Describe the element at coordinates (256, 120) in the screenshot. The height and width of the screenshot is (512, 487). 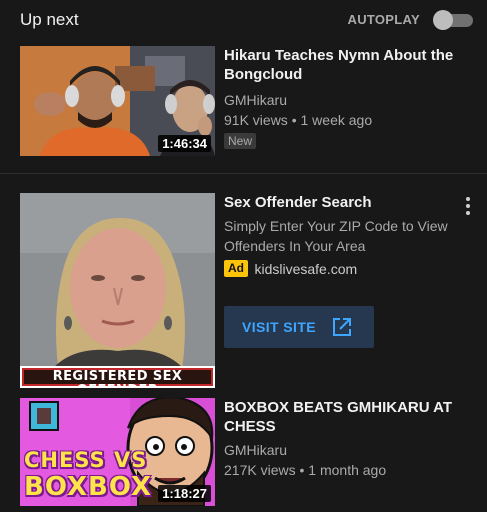
I see `video-views-1: 91K views` at that location.